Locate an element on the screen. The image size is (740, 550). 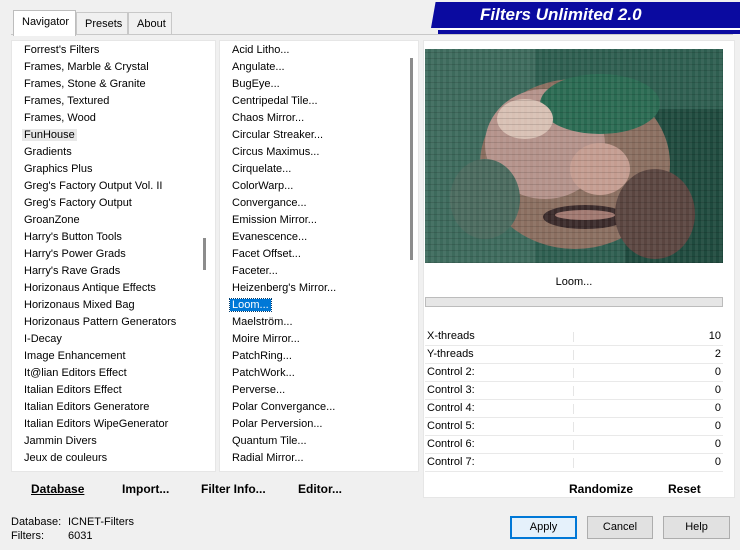
category-item: Forrest's Filters is located at coordinates (61, 50).